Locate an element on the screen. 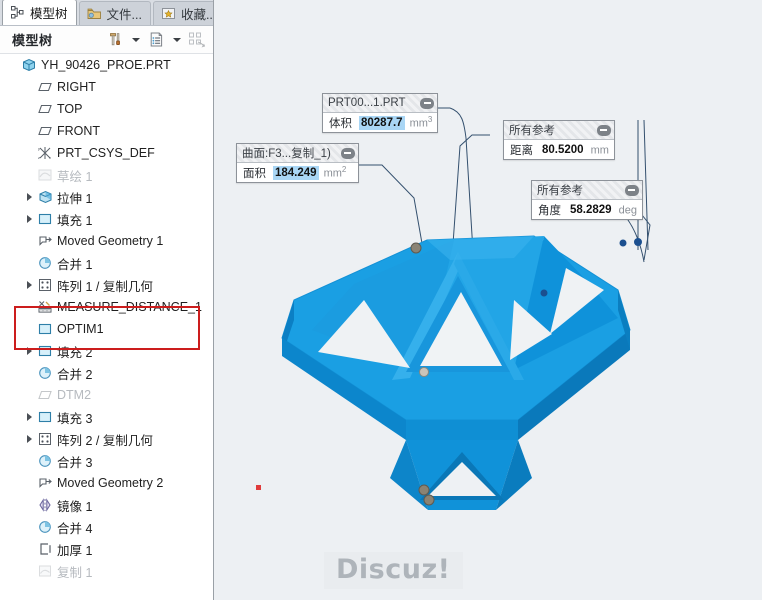 The width and height of the screenshot is (762, 600). red-point-marker is located at coordinates (258, 487).